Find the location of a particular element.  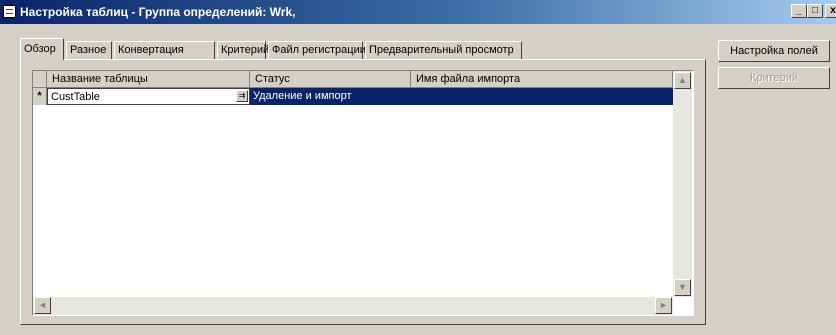

maximize-button: □ is located at coordinates (815, 11).